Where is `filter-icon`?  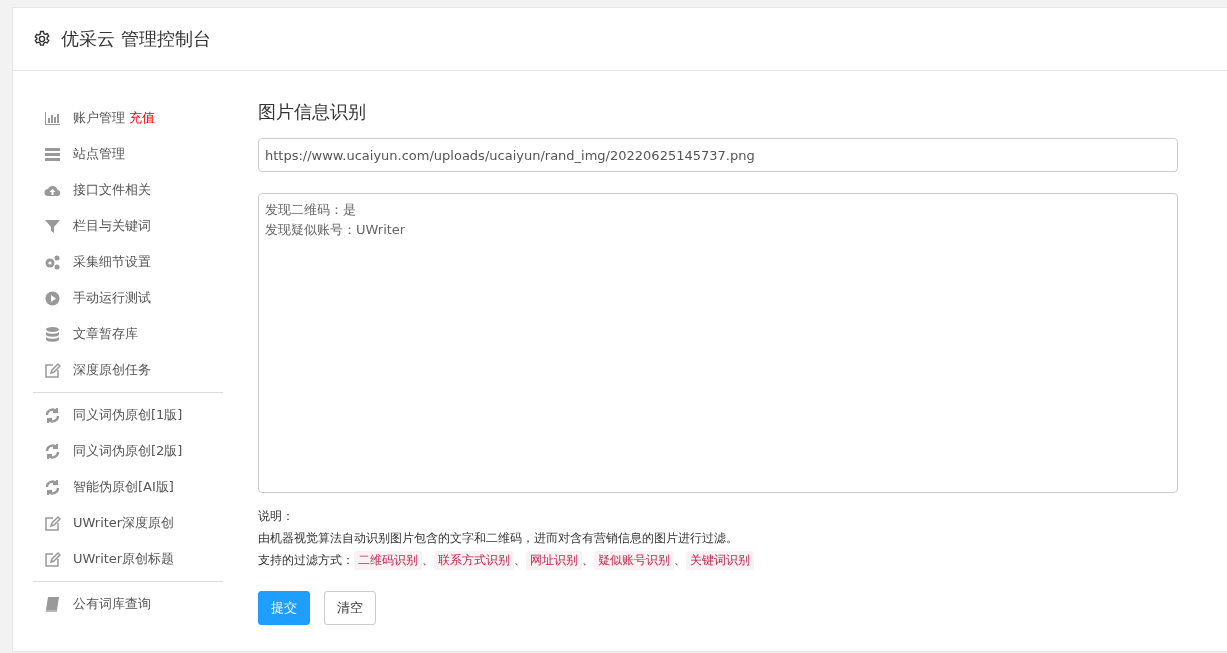
filter-icon is located at coordinates (52, 226).